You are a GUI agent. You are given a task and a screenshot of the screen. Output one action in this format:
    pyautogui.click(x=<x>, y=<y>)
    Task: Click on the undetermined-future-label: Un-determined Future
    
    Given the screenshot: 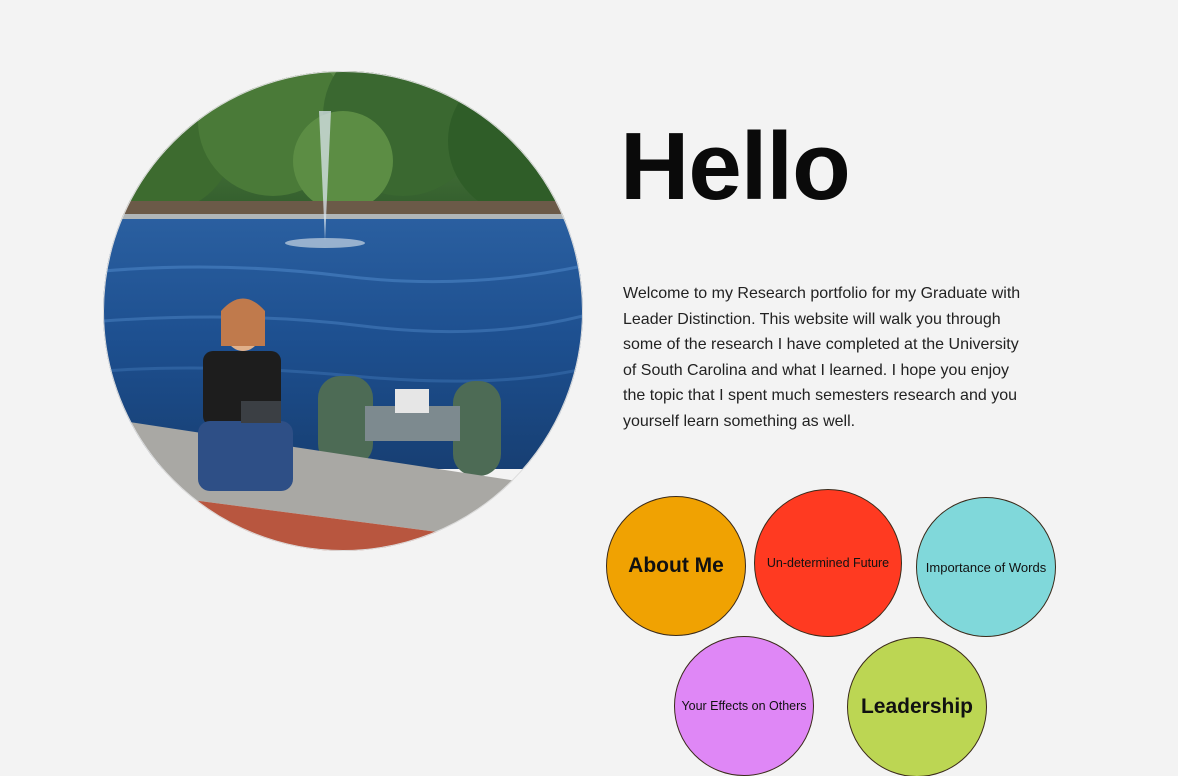 What is the action you would take?
    pyautogui.click(x=828, y=563)
    